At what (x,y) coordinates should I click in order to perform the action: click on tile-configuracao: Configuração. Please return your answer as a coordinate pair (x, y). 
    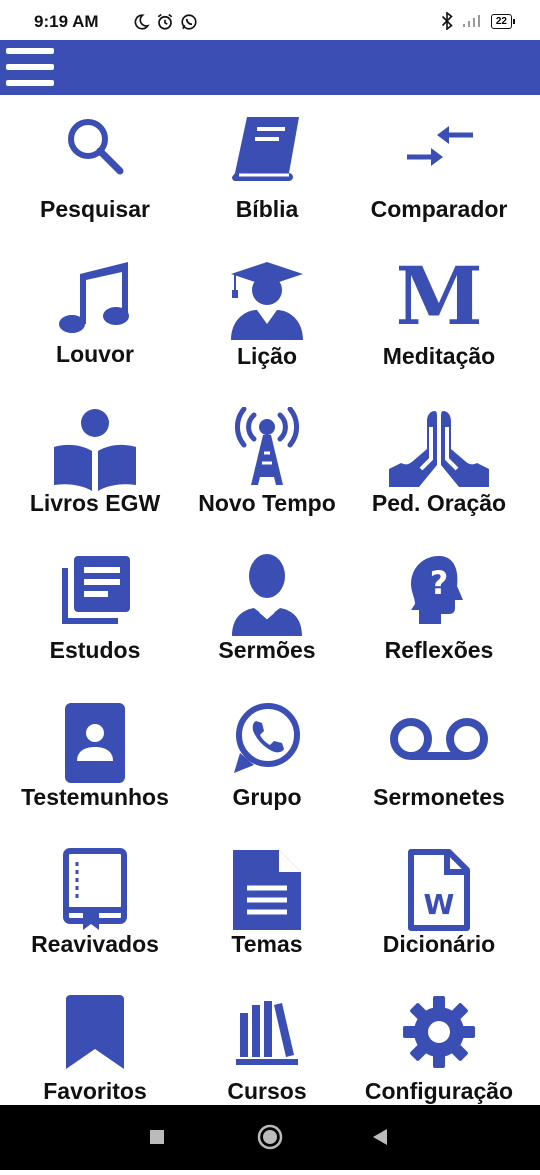
    Looking at the image, I should click on (439, 1041).